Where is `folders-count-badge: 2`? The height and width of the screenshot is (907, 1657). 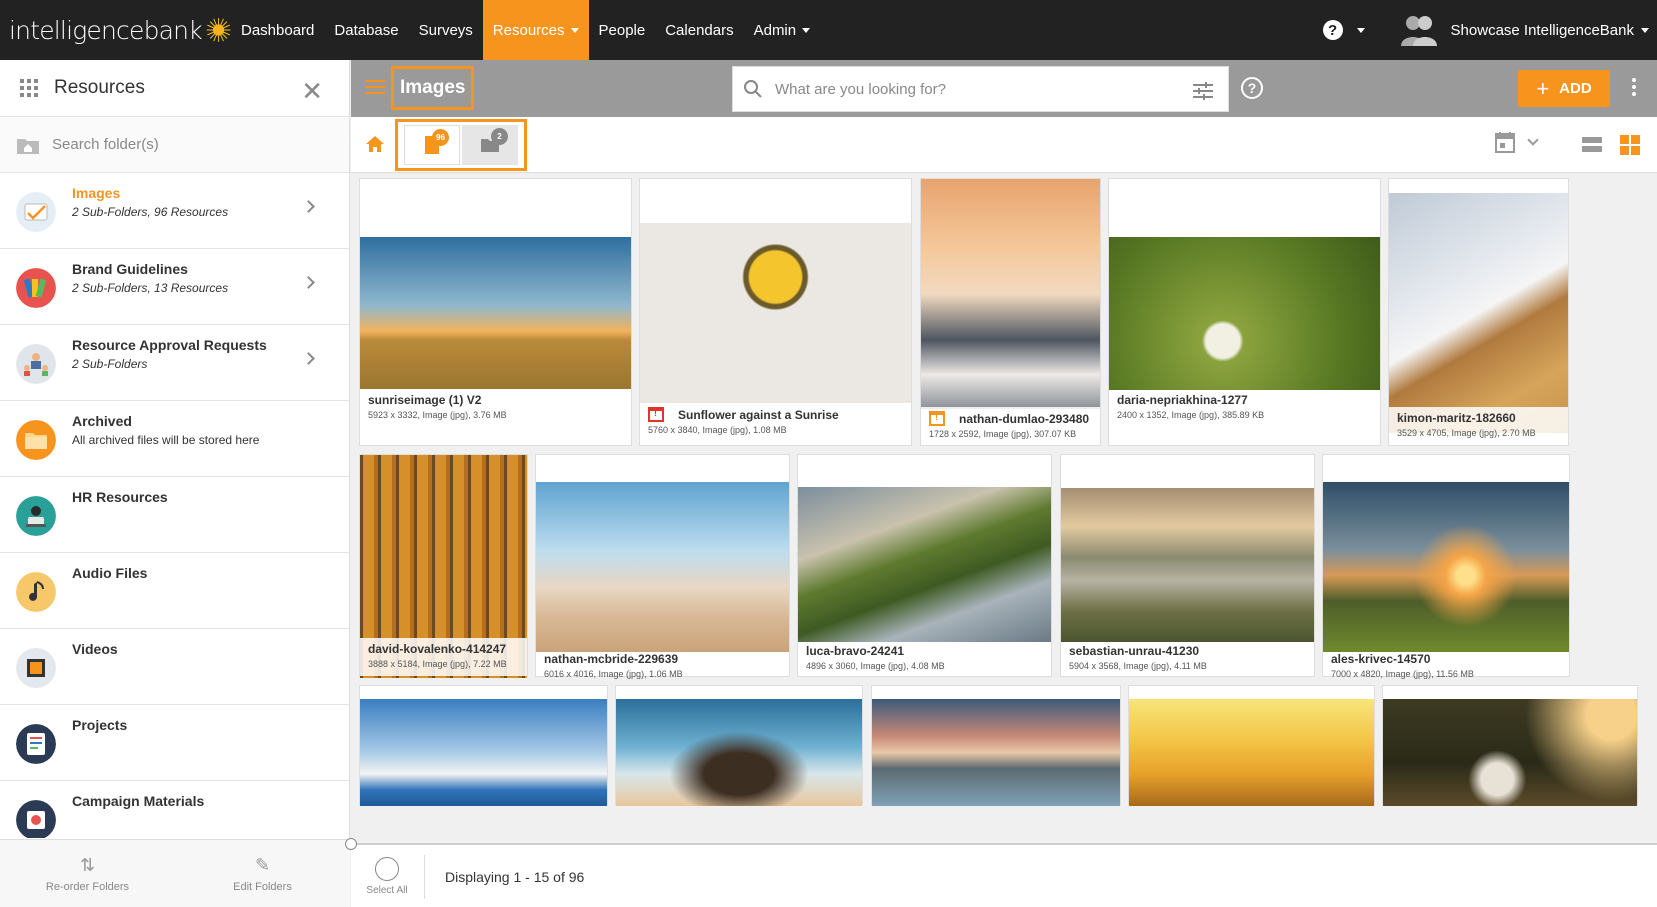
folders-count-badge: 2 is located at coordinates (499, 136).